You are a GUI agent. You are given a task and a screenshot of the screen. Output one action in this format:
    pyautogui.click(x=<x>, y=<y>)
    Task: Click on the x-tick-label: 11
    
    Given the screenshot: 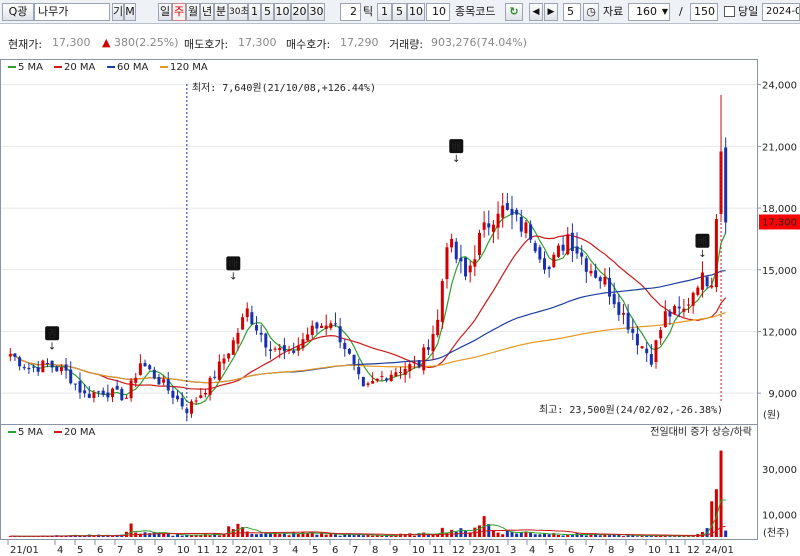 What is the action you would take?
    pyautogui.click(x=438, y=550)
    